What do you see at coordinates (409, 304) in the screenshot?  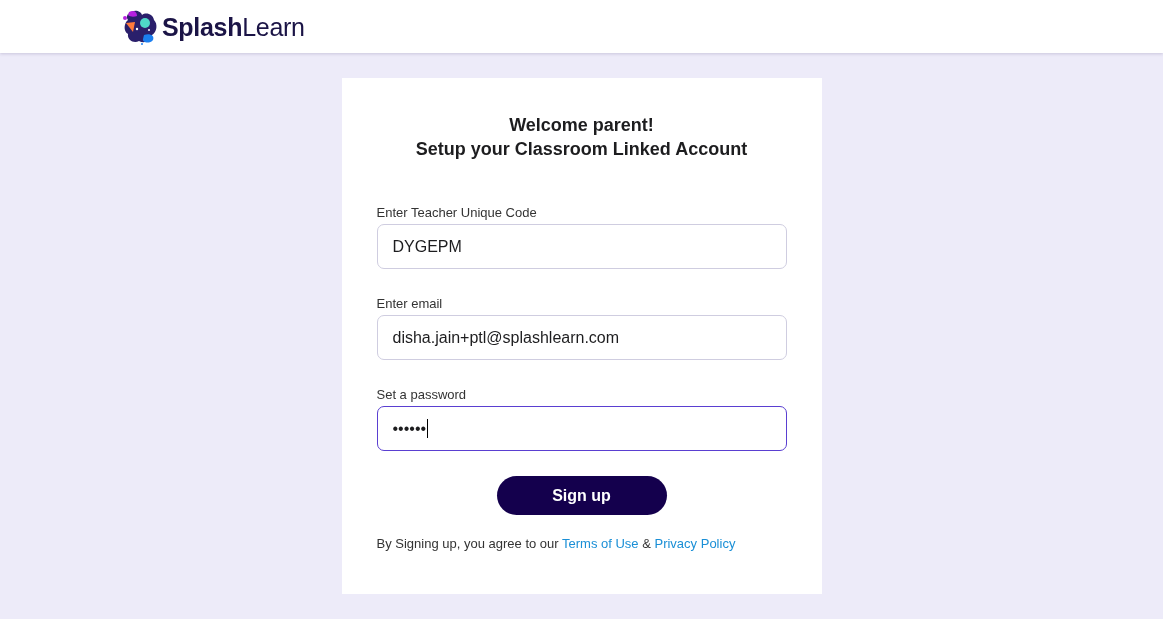 I see `field-label: Enter email` at bounding box center [409, 304].